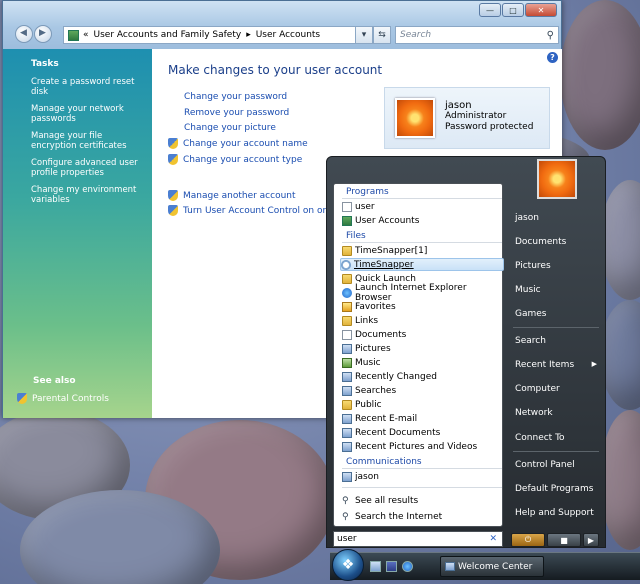 The image size is (640, 584). Describe the element at coordinates (235, 97) in the screenshot. I see `change-password-link: Change your password` at that location.